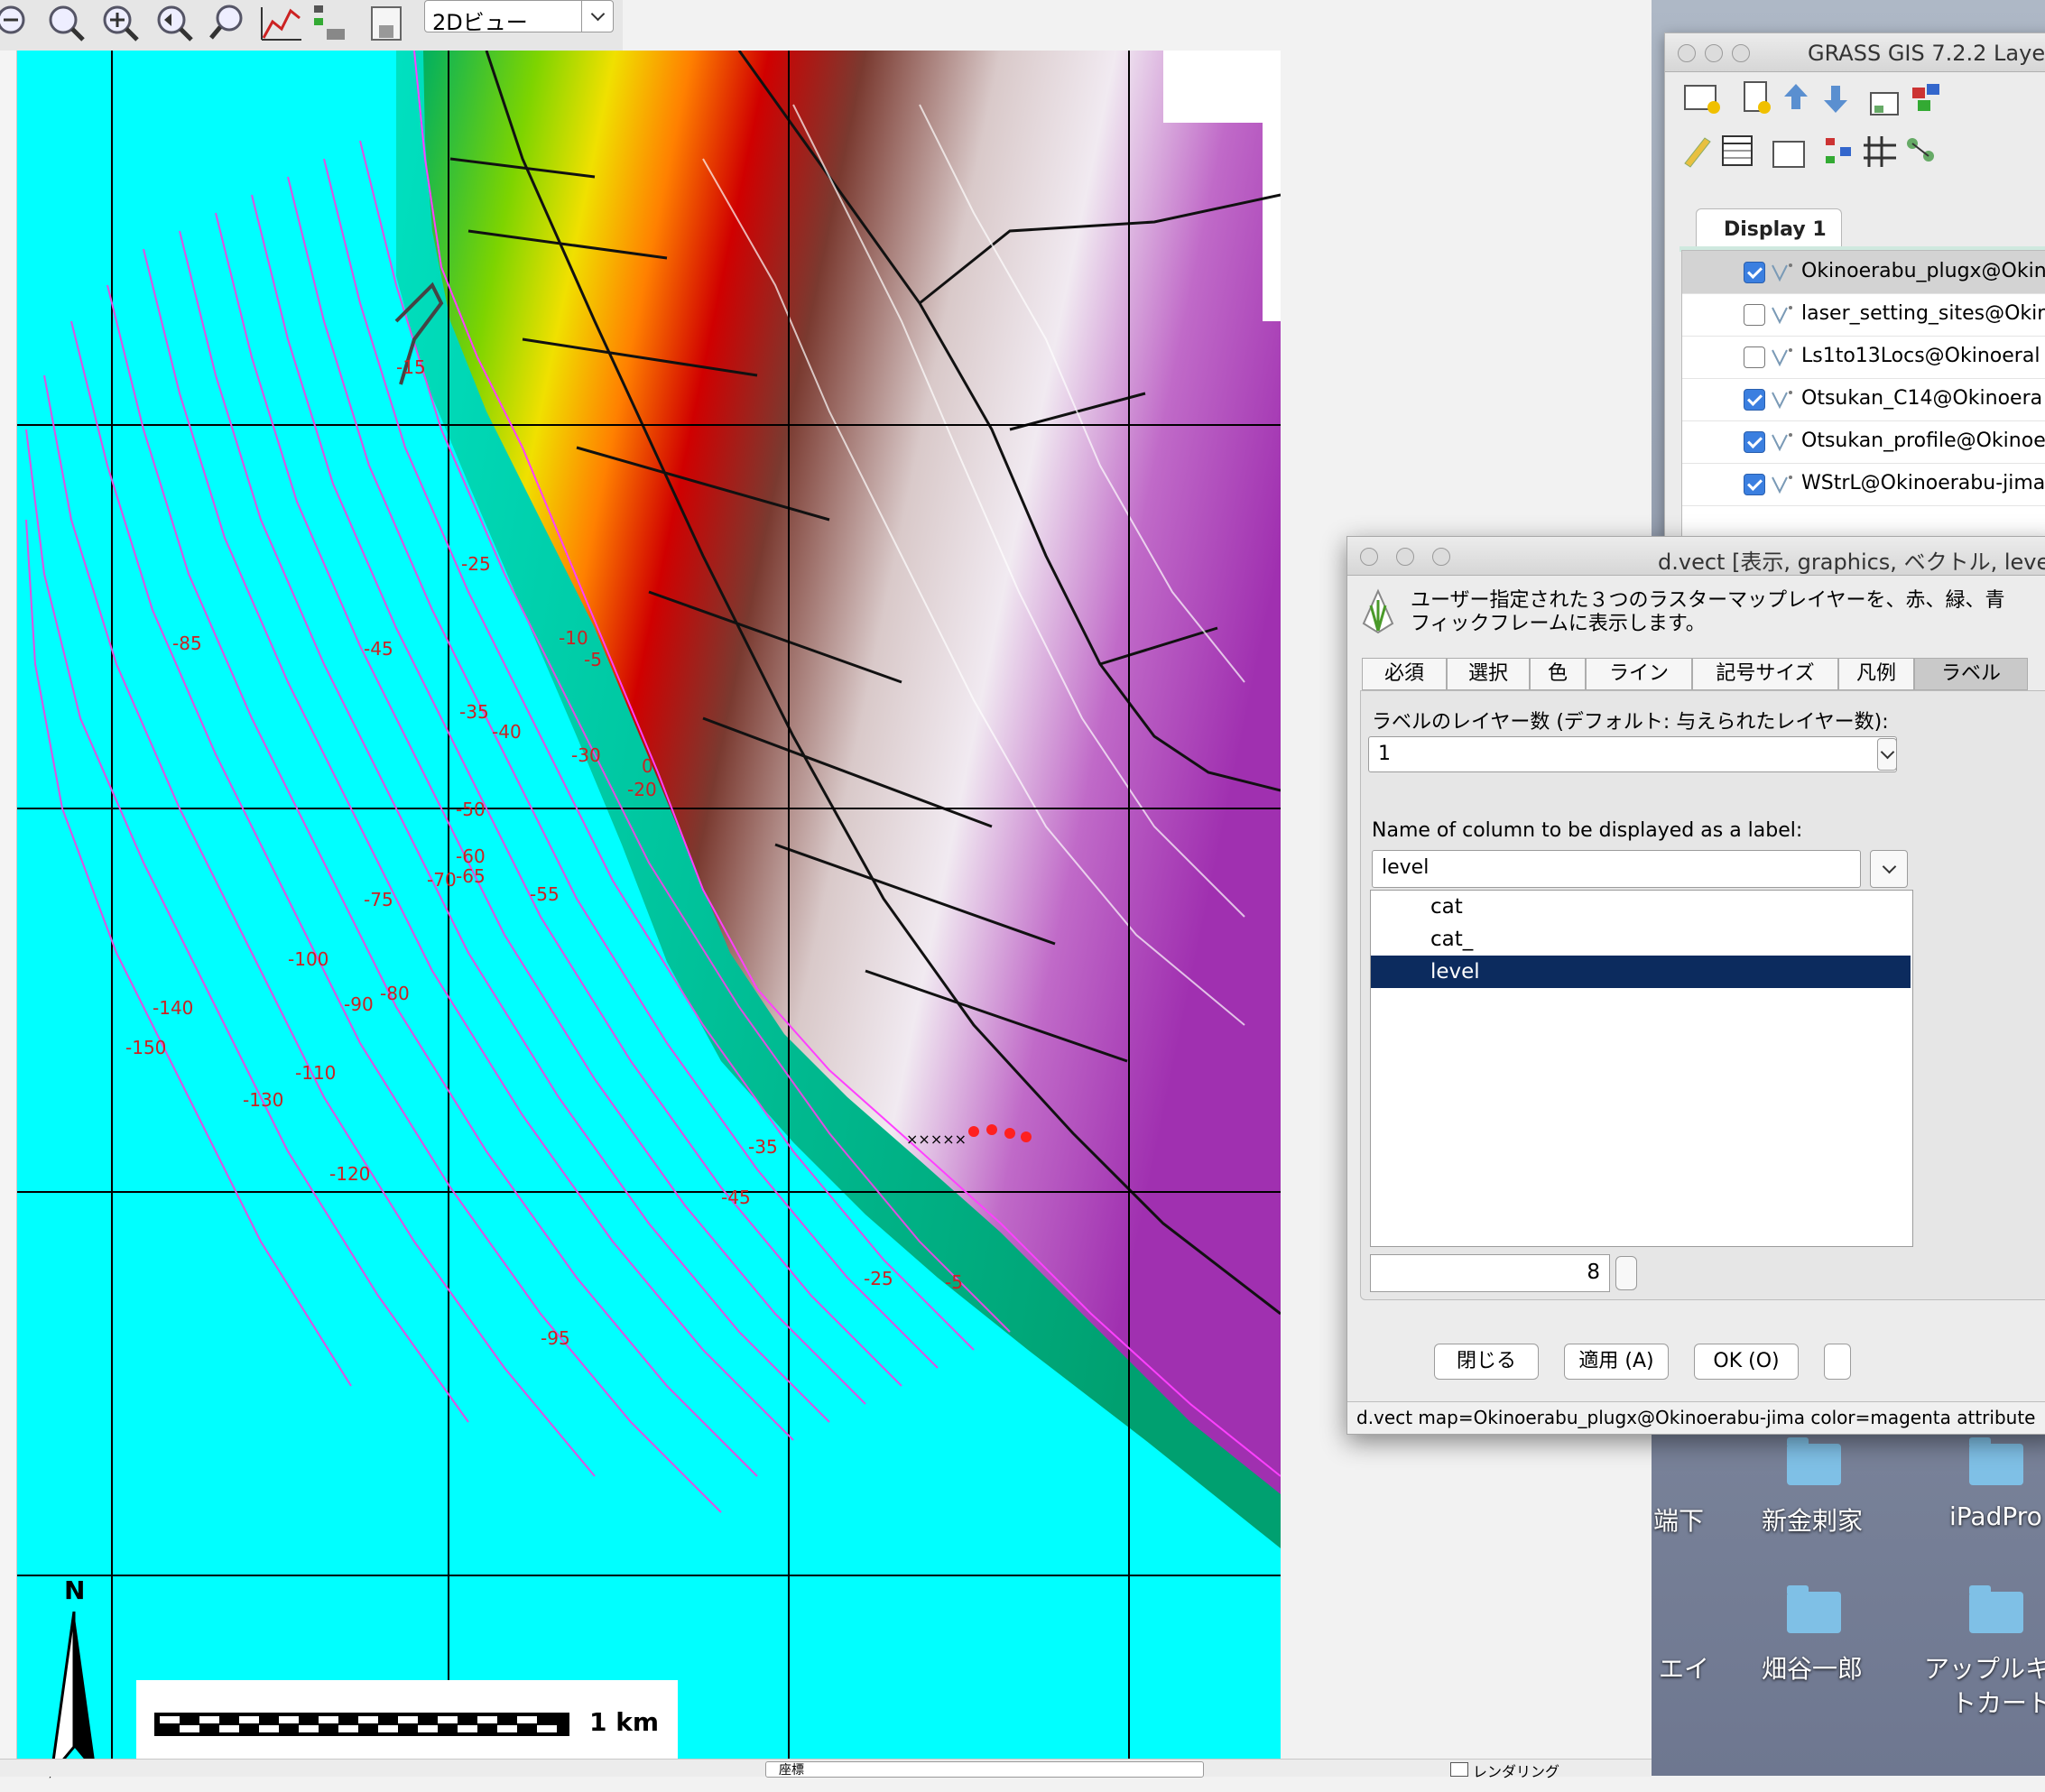 Image resolution: width=2045 pixels, height=1792 pixels. Describe the element at coordinates (119, 22) in the screenshot. I see `zoom-in-icon` at that location.